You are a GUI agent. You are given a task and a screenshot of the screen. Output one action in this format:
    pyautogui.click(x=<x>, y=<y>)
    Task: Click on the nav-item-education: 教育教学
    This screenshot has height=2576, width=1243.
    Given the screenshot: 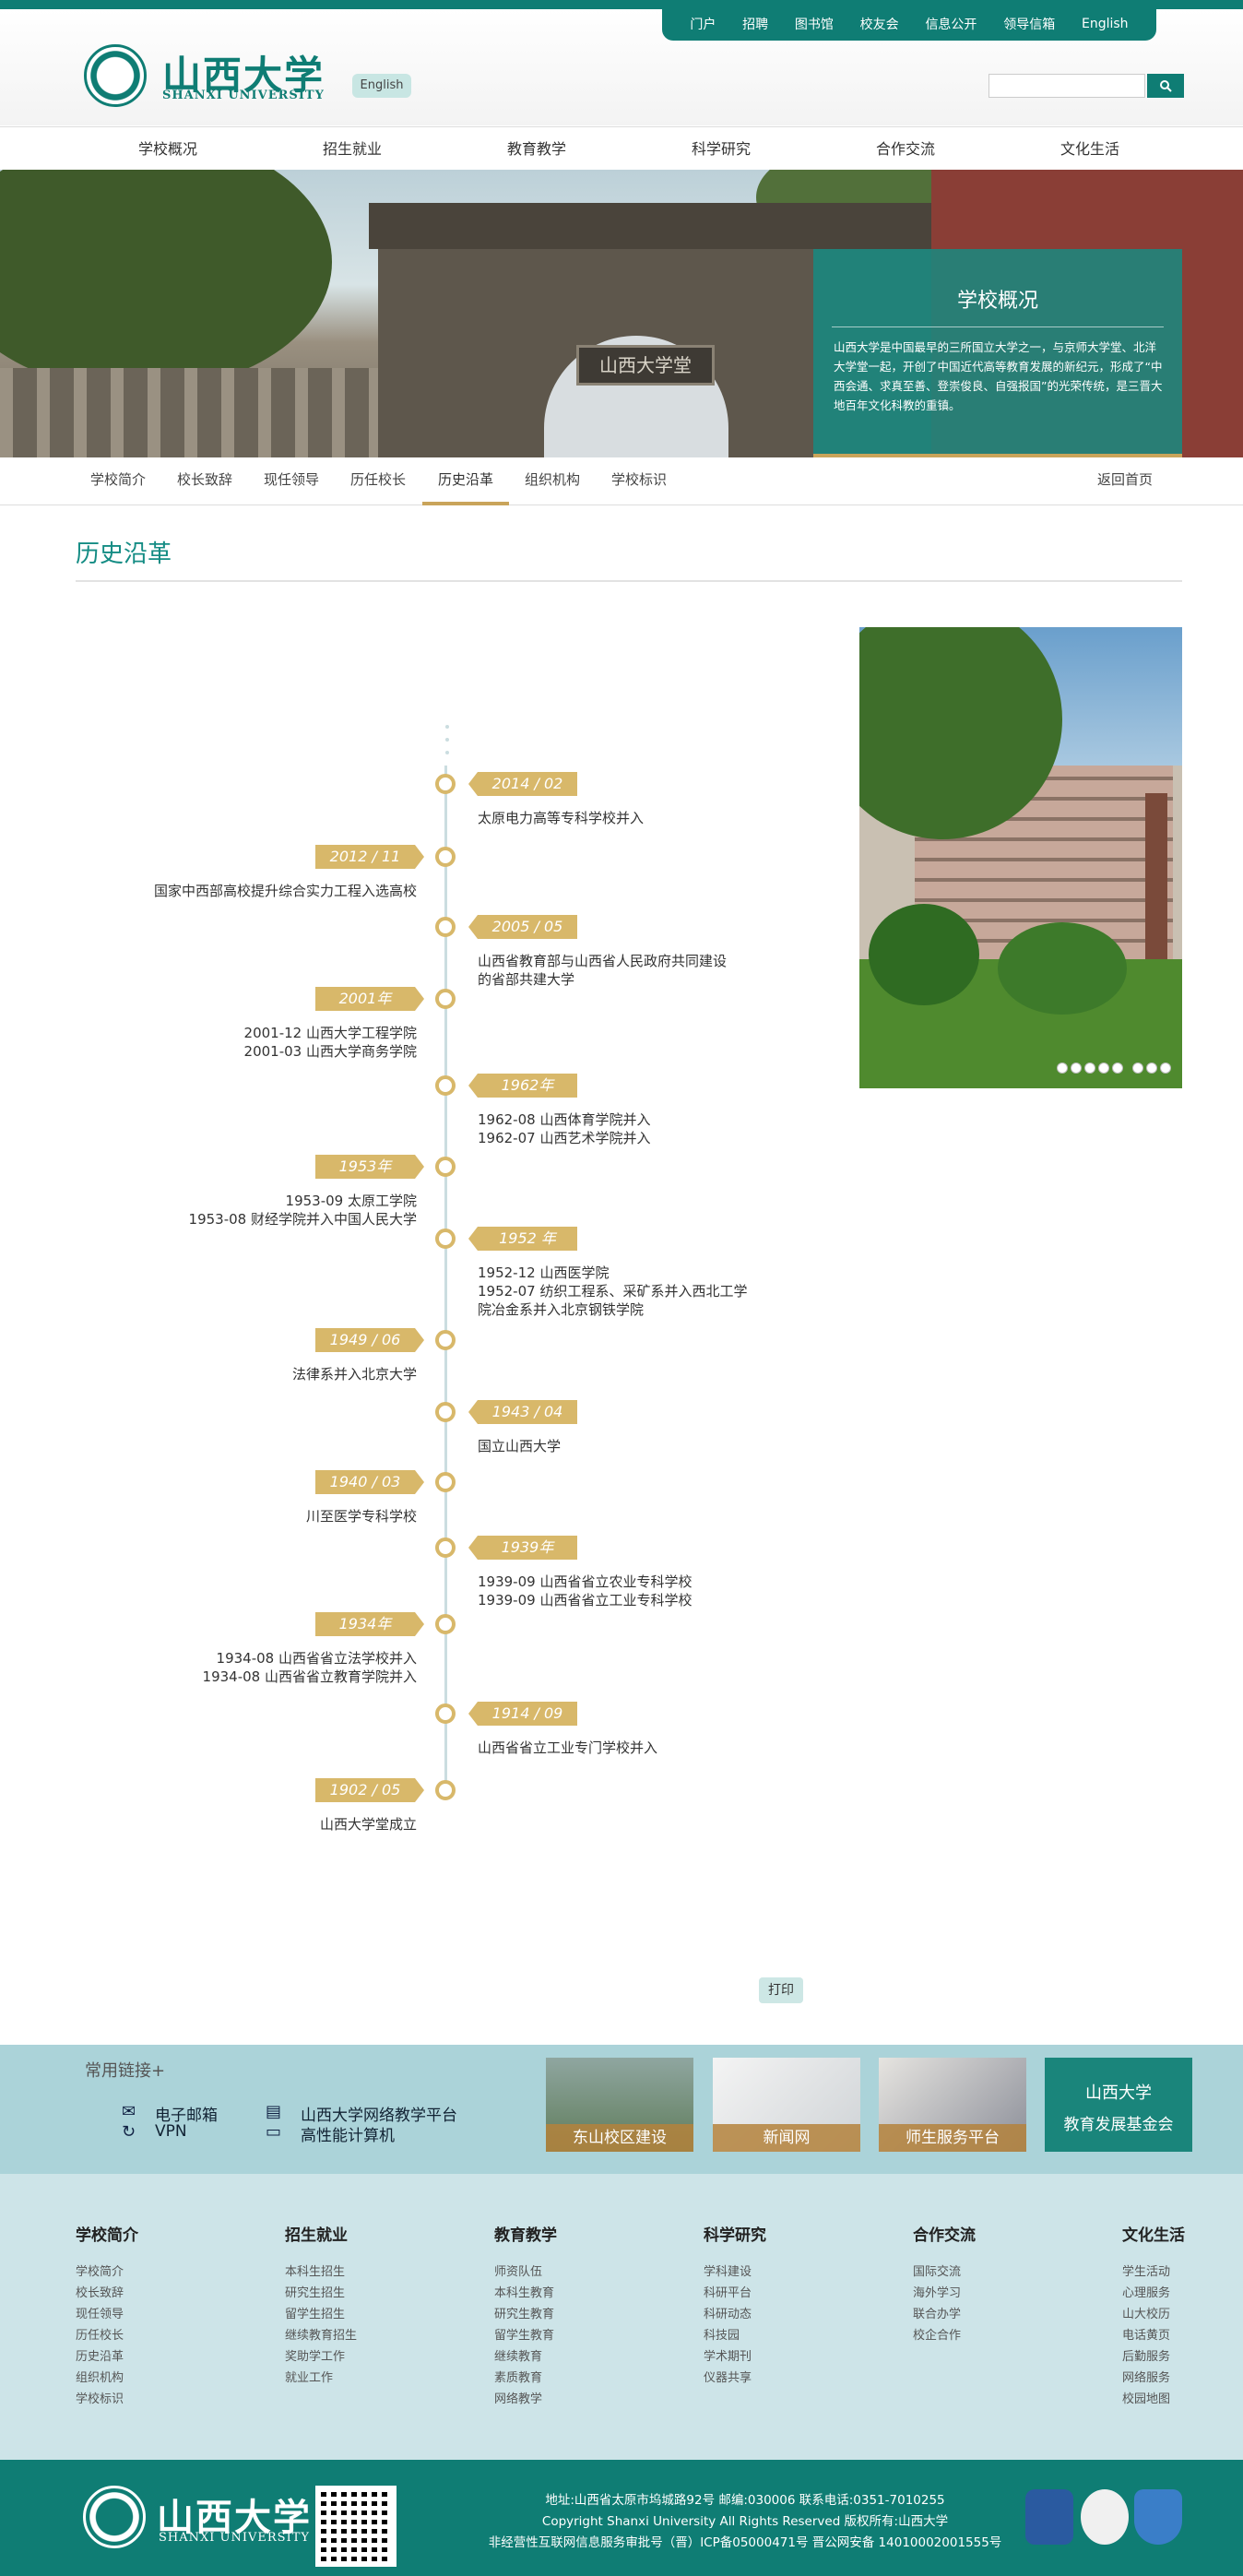 What is the action you would take?
    pyautogui.click(x=536, y=150)
    